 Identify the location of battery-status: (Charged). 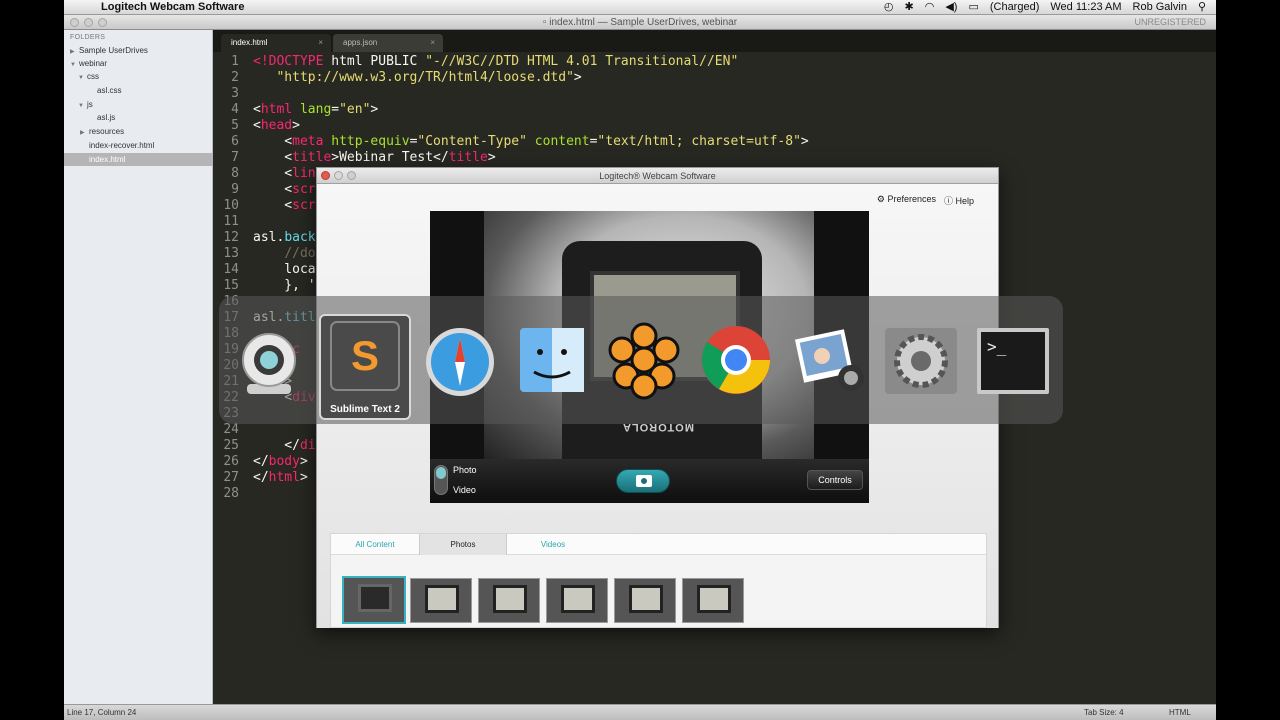
(1015, 7).